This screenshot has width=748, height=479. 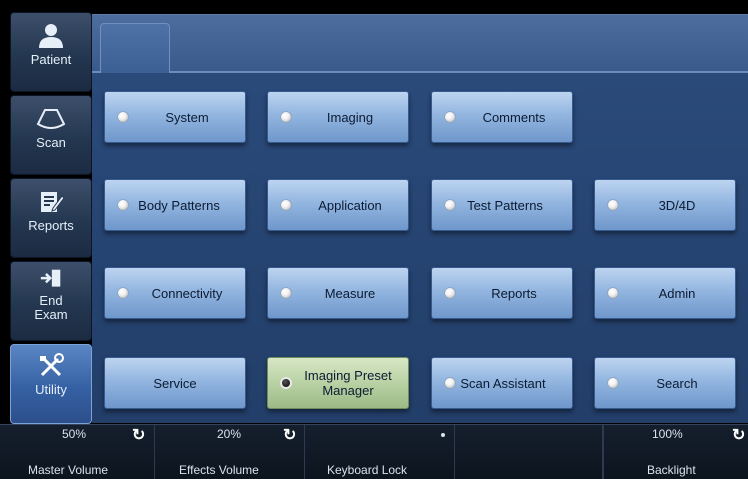 What do you see at coordinates (675, 452) in the screenshot?
I see `backlight-control: 100% ↻ Backlight` at bounding box center [675, 452].